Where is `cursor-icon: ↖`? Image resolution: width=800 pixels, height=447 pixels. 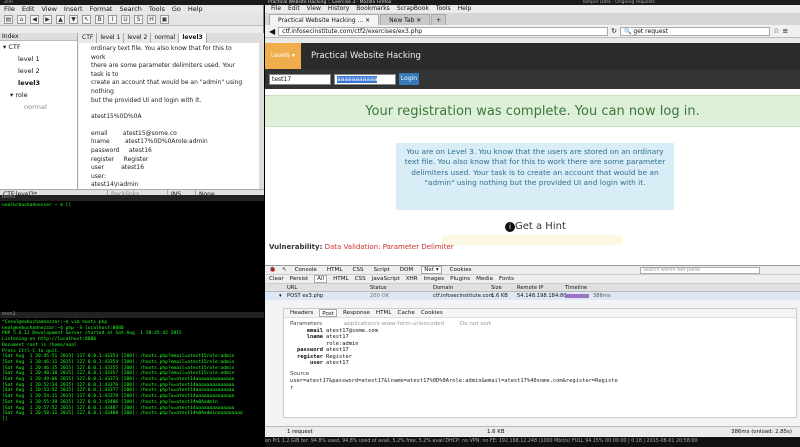 cursor-icon: ↖ is located at coordinates (86, 19).